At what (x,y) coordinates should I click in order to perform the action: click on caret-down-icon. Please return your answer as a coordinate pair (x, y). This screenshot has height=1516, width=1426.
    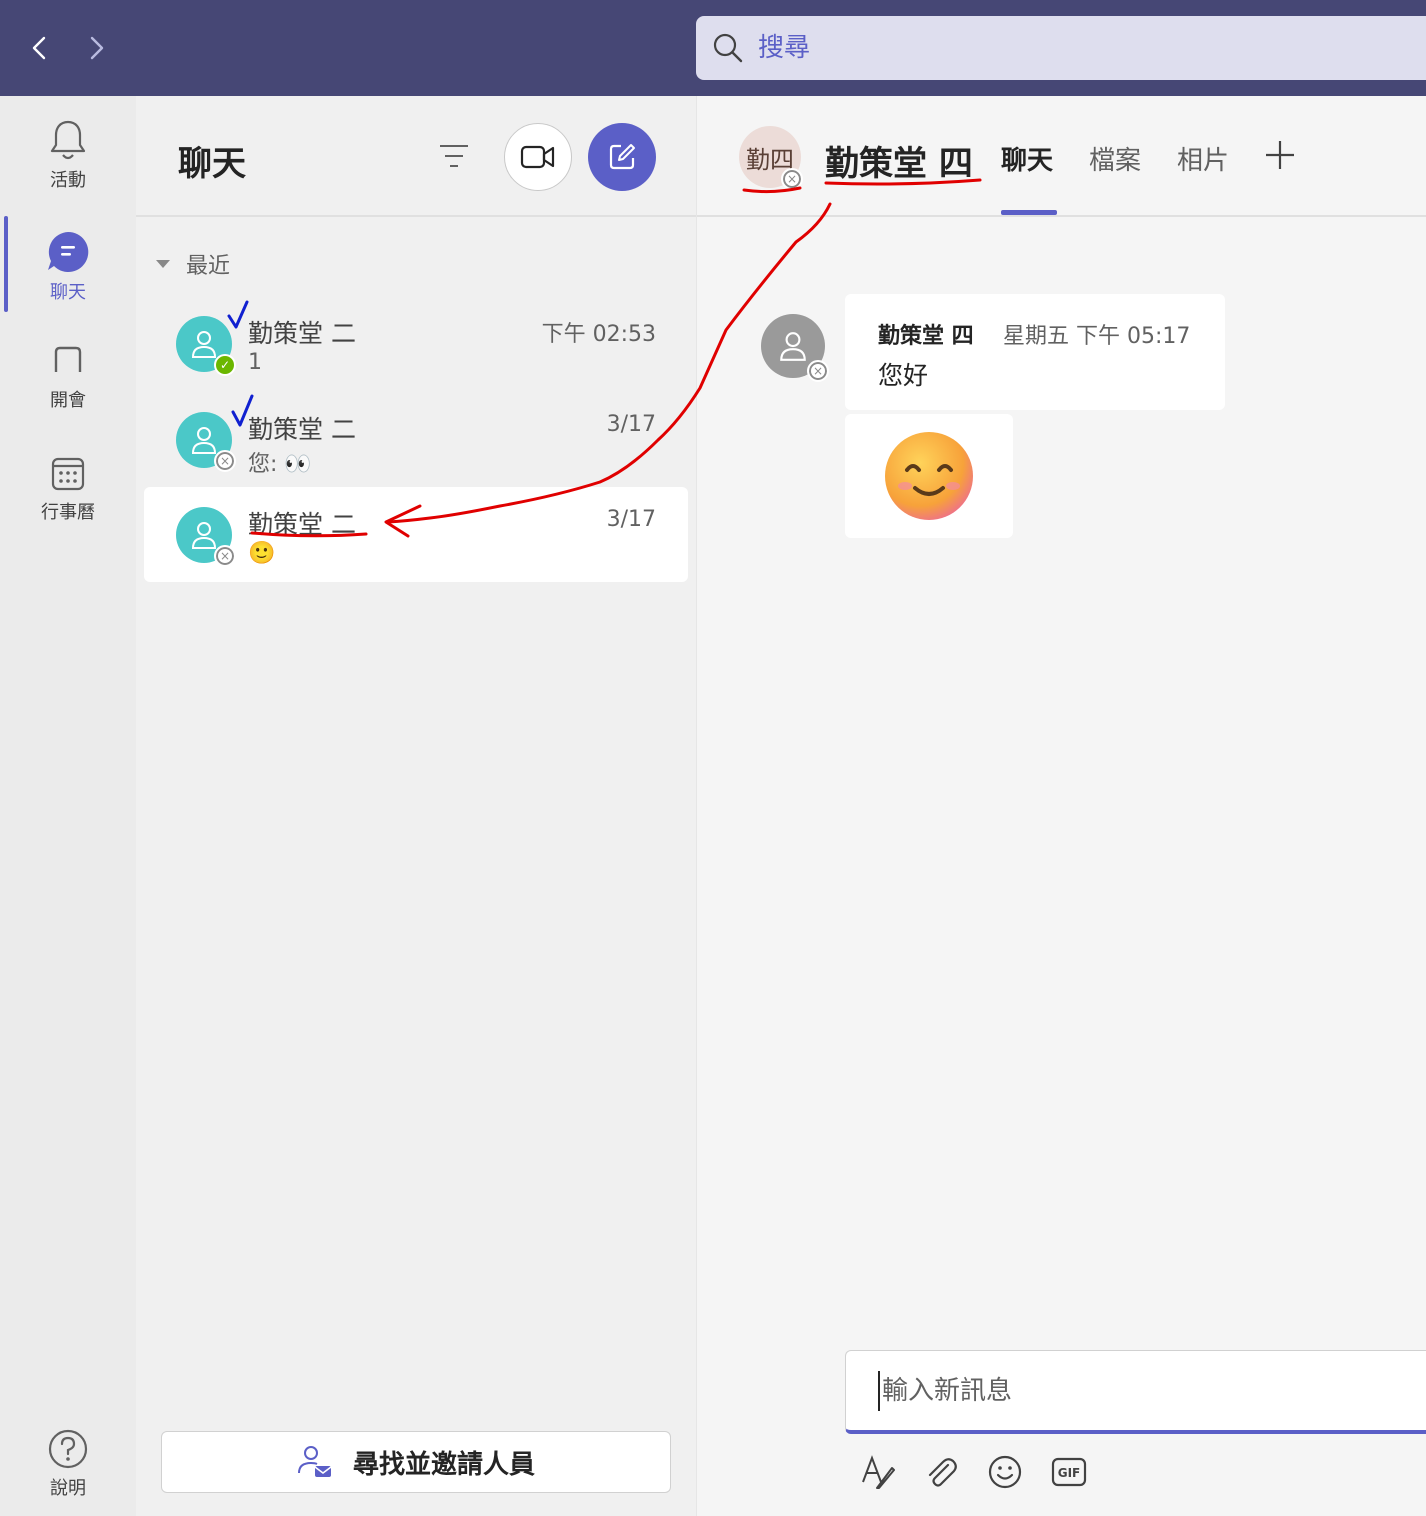
    Looking at the image, I should click on (163, 264).